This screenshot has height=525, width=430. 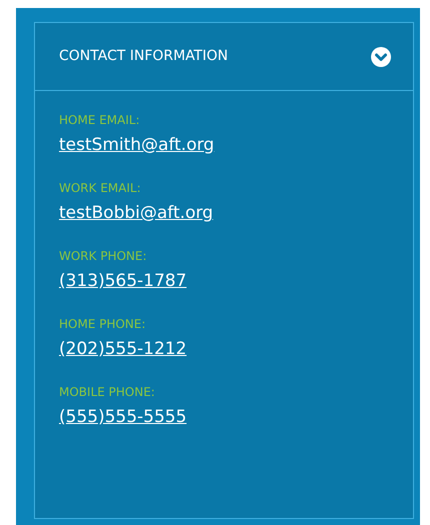 What do you see at coordinates (107, 392) in the screenshot?
I see `field-label: MOBILE PHONE:` at bounding box center [107, 392].